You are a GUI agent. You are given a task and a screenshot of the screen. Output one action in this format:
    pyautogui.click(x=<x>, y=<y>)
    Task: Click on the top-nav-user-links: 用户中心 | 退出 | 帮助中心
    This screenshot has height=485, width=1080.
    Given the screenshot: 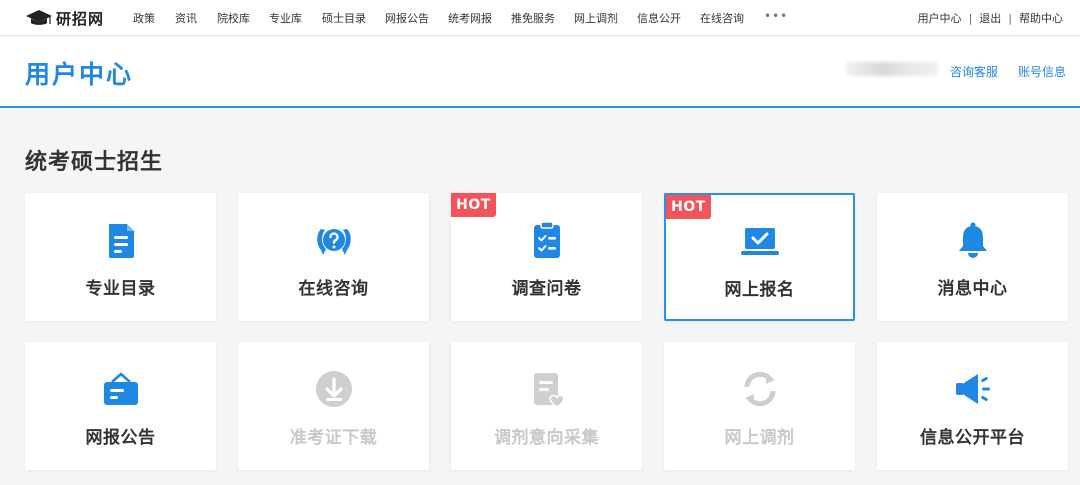 What is the action you would take?
    pyautogui.click(x=990, y=18)
    